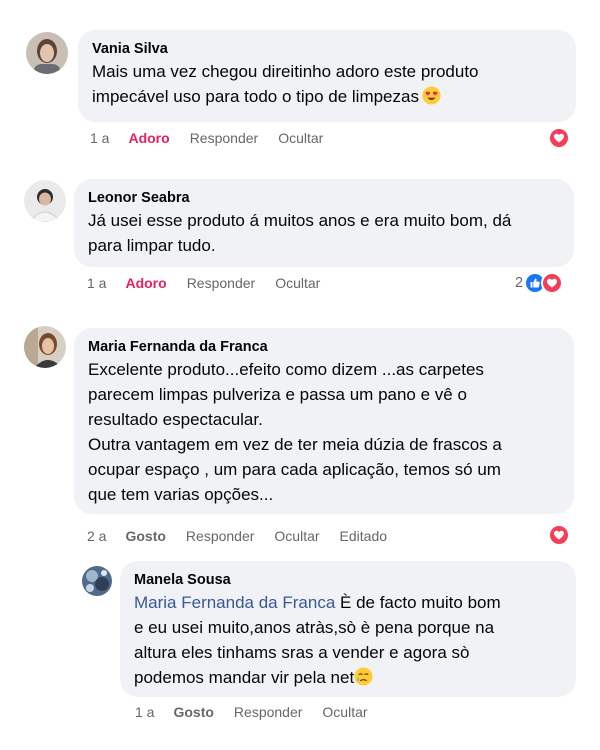 The height and width of the screenshot is (750, 600). I want to click on reply-line-text: podemos mandar vir pela net, so click(244, 677).